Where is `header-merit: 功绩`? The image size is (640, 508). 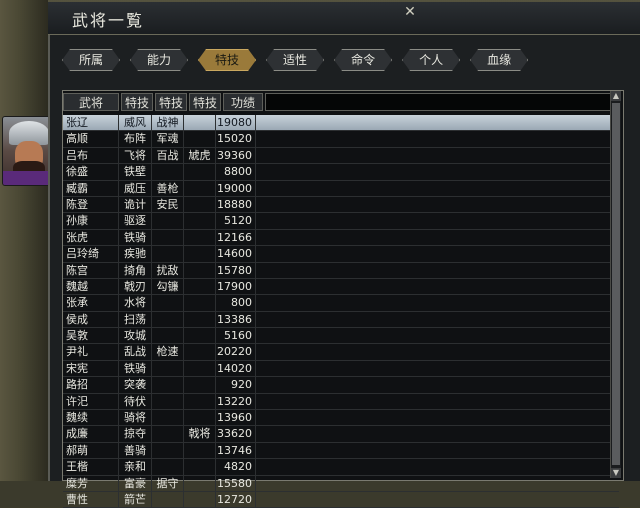 header-merit: 功绩 is located at coordinates (243, 102).